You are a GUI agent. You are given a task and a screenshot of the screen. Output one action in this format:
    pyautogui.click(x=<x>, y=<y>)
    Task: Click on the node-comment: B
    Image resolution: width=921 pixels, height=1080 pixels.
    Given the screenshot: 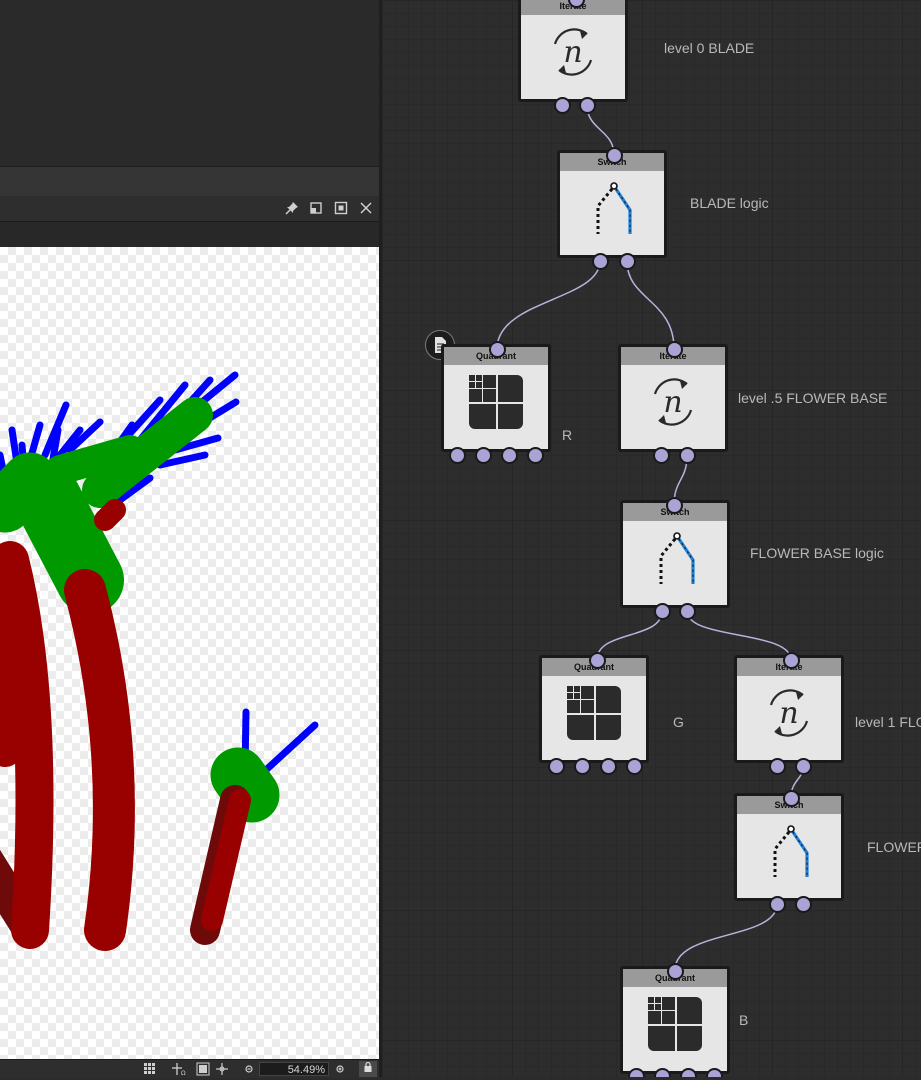 What is the action you would take?
    pyautogui.click(x=744, y=1020)
    